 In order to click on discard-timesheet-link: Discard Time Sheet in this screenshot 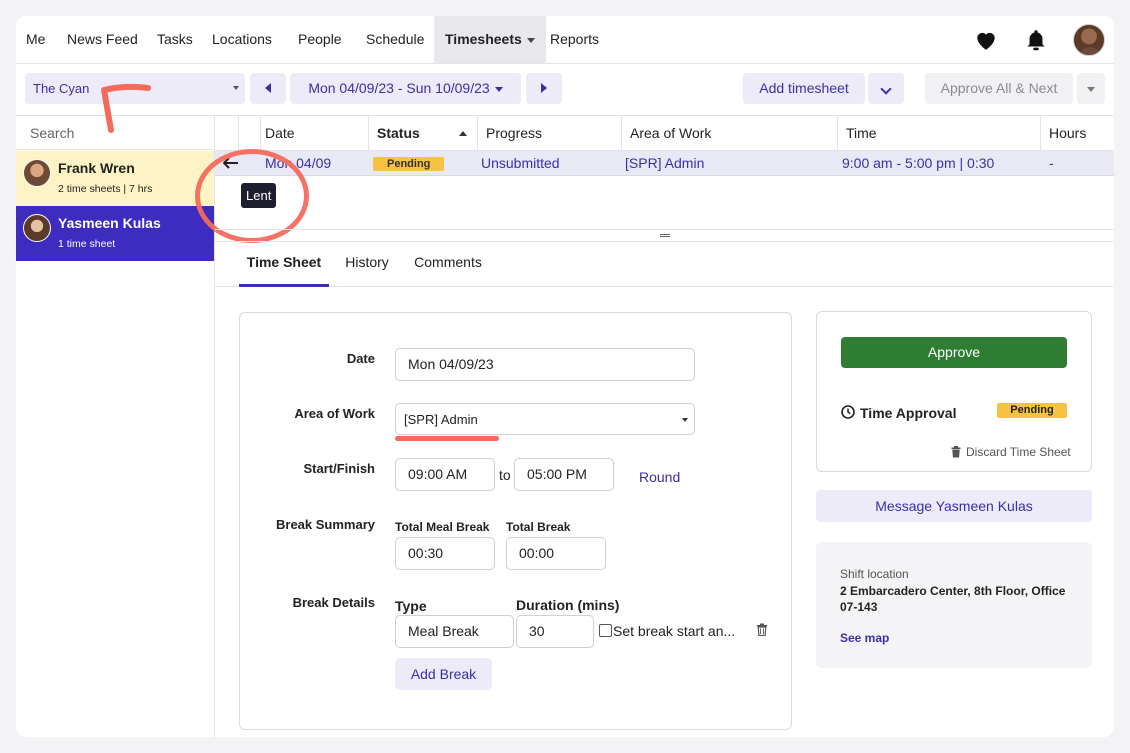, I will do `click(1018, 452)`.